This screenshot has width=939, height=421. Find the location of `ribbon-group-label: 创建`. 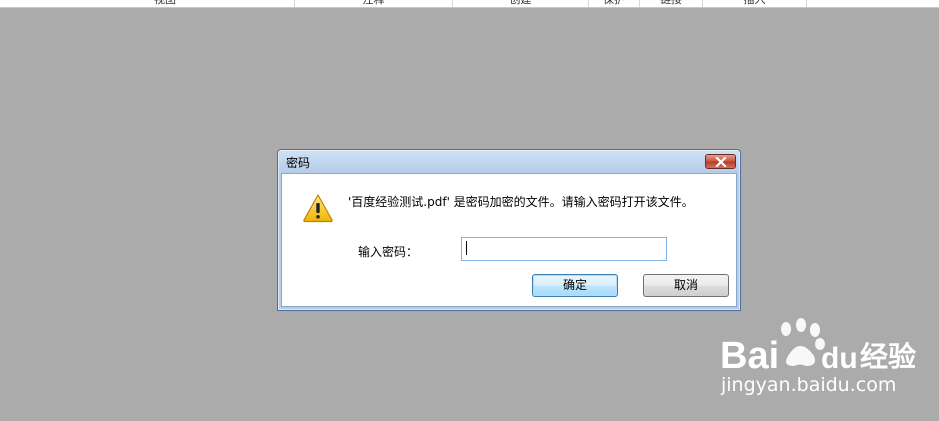

ribbon-group-label: 创建 is located at coordinates (521, 3).